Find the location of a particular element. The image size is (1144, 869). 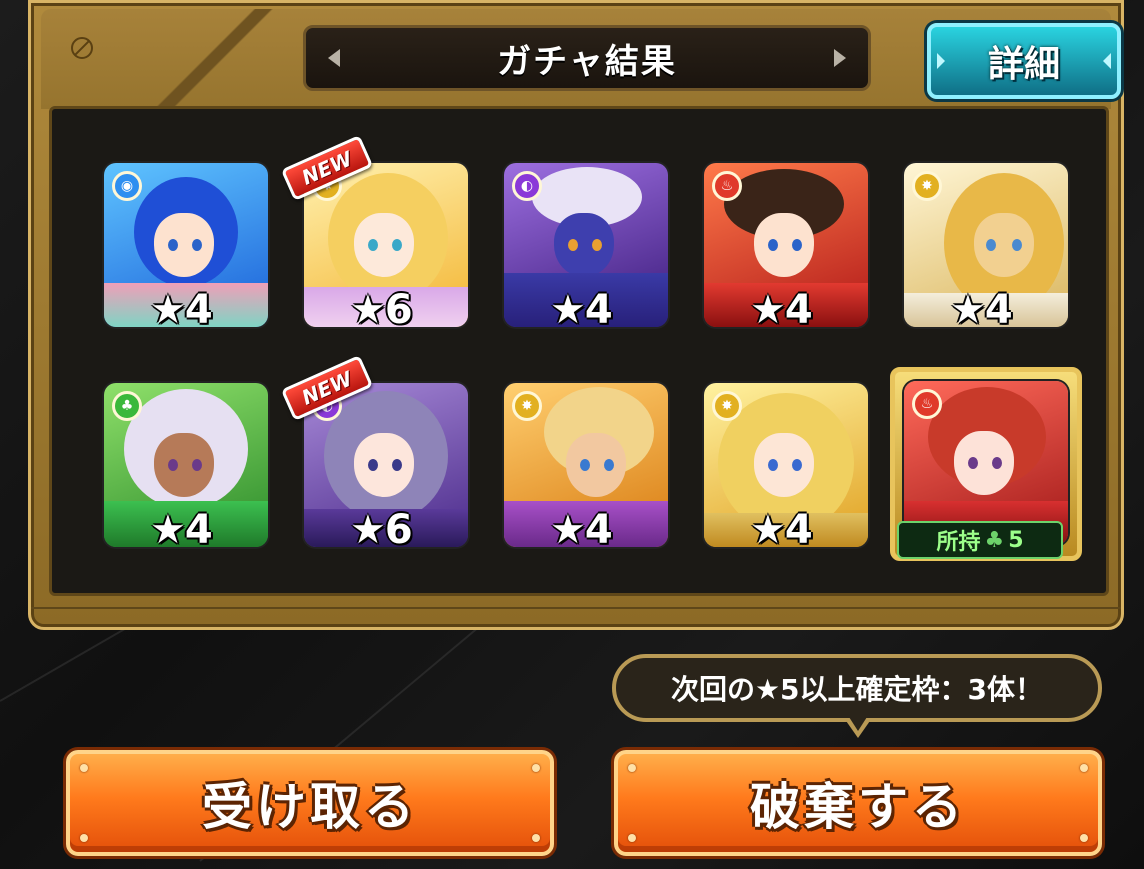

result-card: ♨ ★4 is located at coordinates (786, 245).